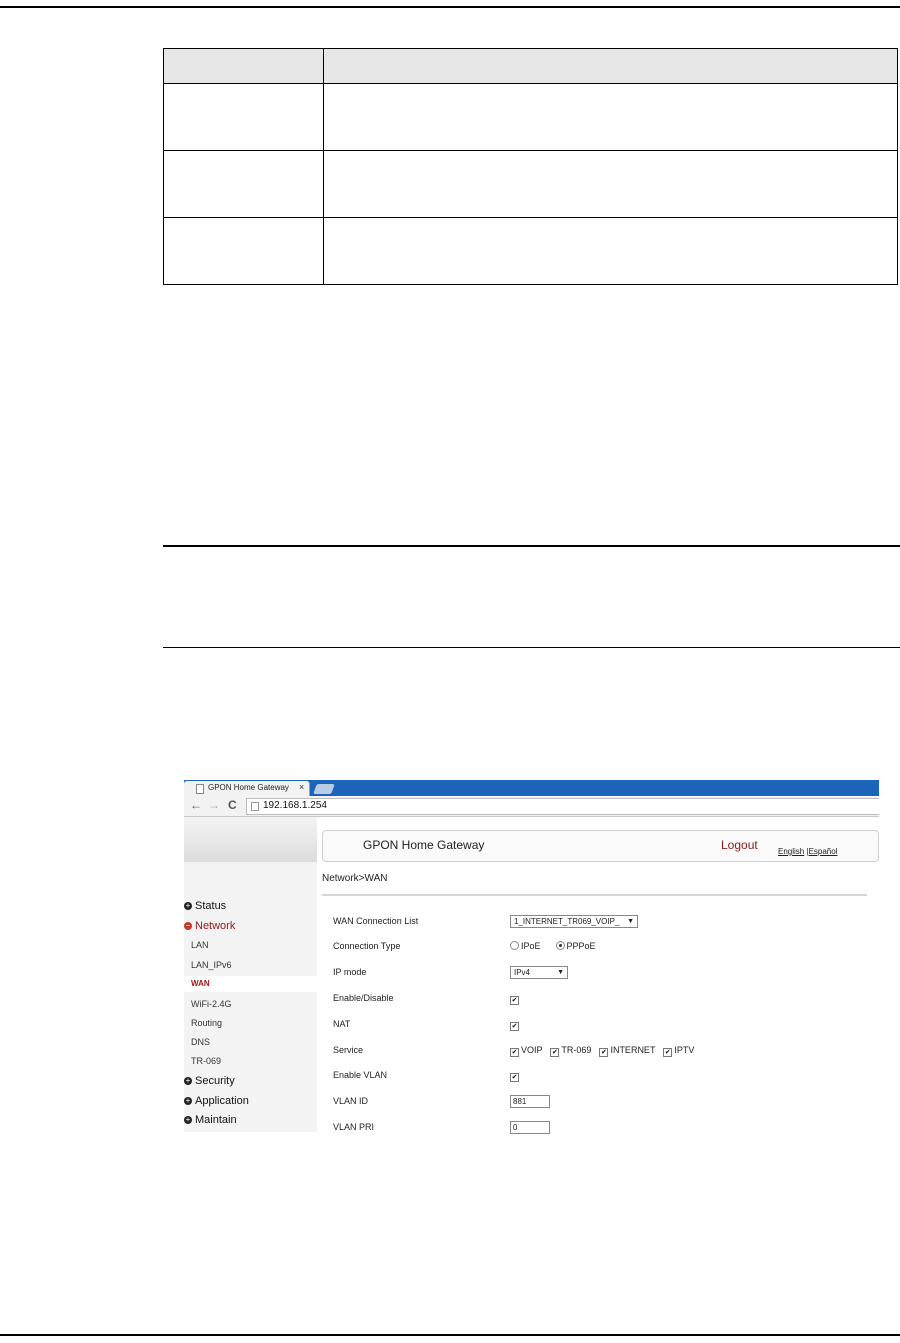 This screenshot has width=900, height=1343. I want to click on radio-pppoe, so click(560, 945).